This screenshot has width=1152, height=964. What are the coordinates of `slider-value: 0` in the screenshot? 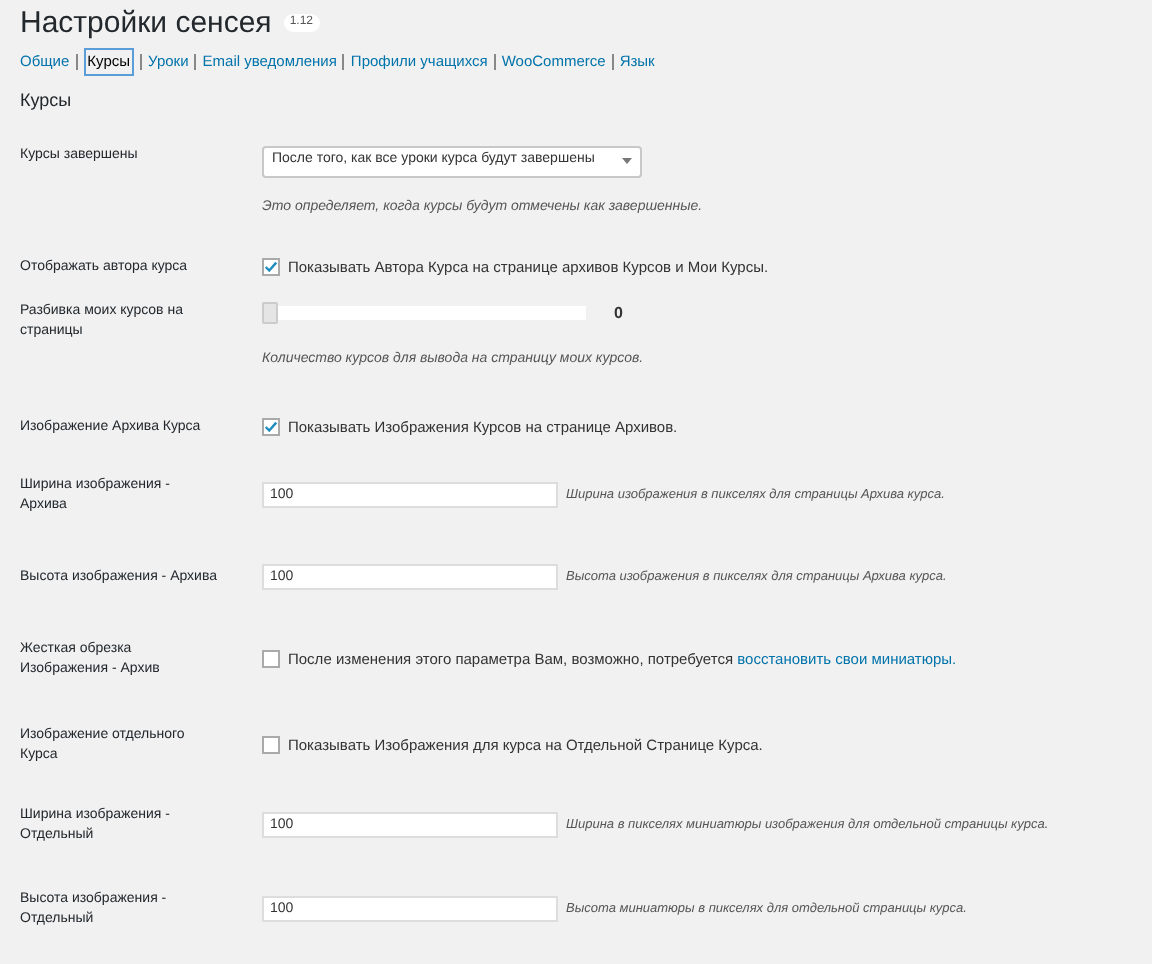 It's located at (618, 313).